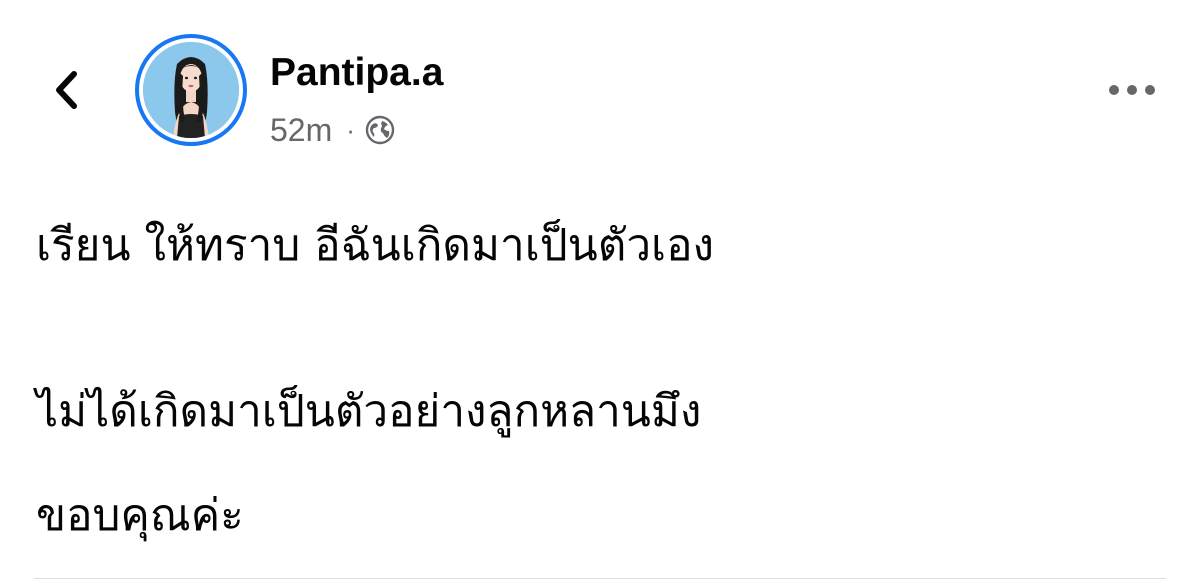  Describe the element at coordinates (375, 245) in the screenshot. I see `post-text-line: เรียน ให้ทราบ อีฉันเกิดมาเป็นตัวเอง` at that location.